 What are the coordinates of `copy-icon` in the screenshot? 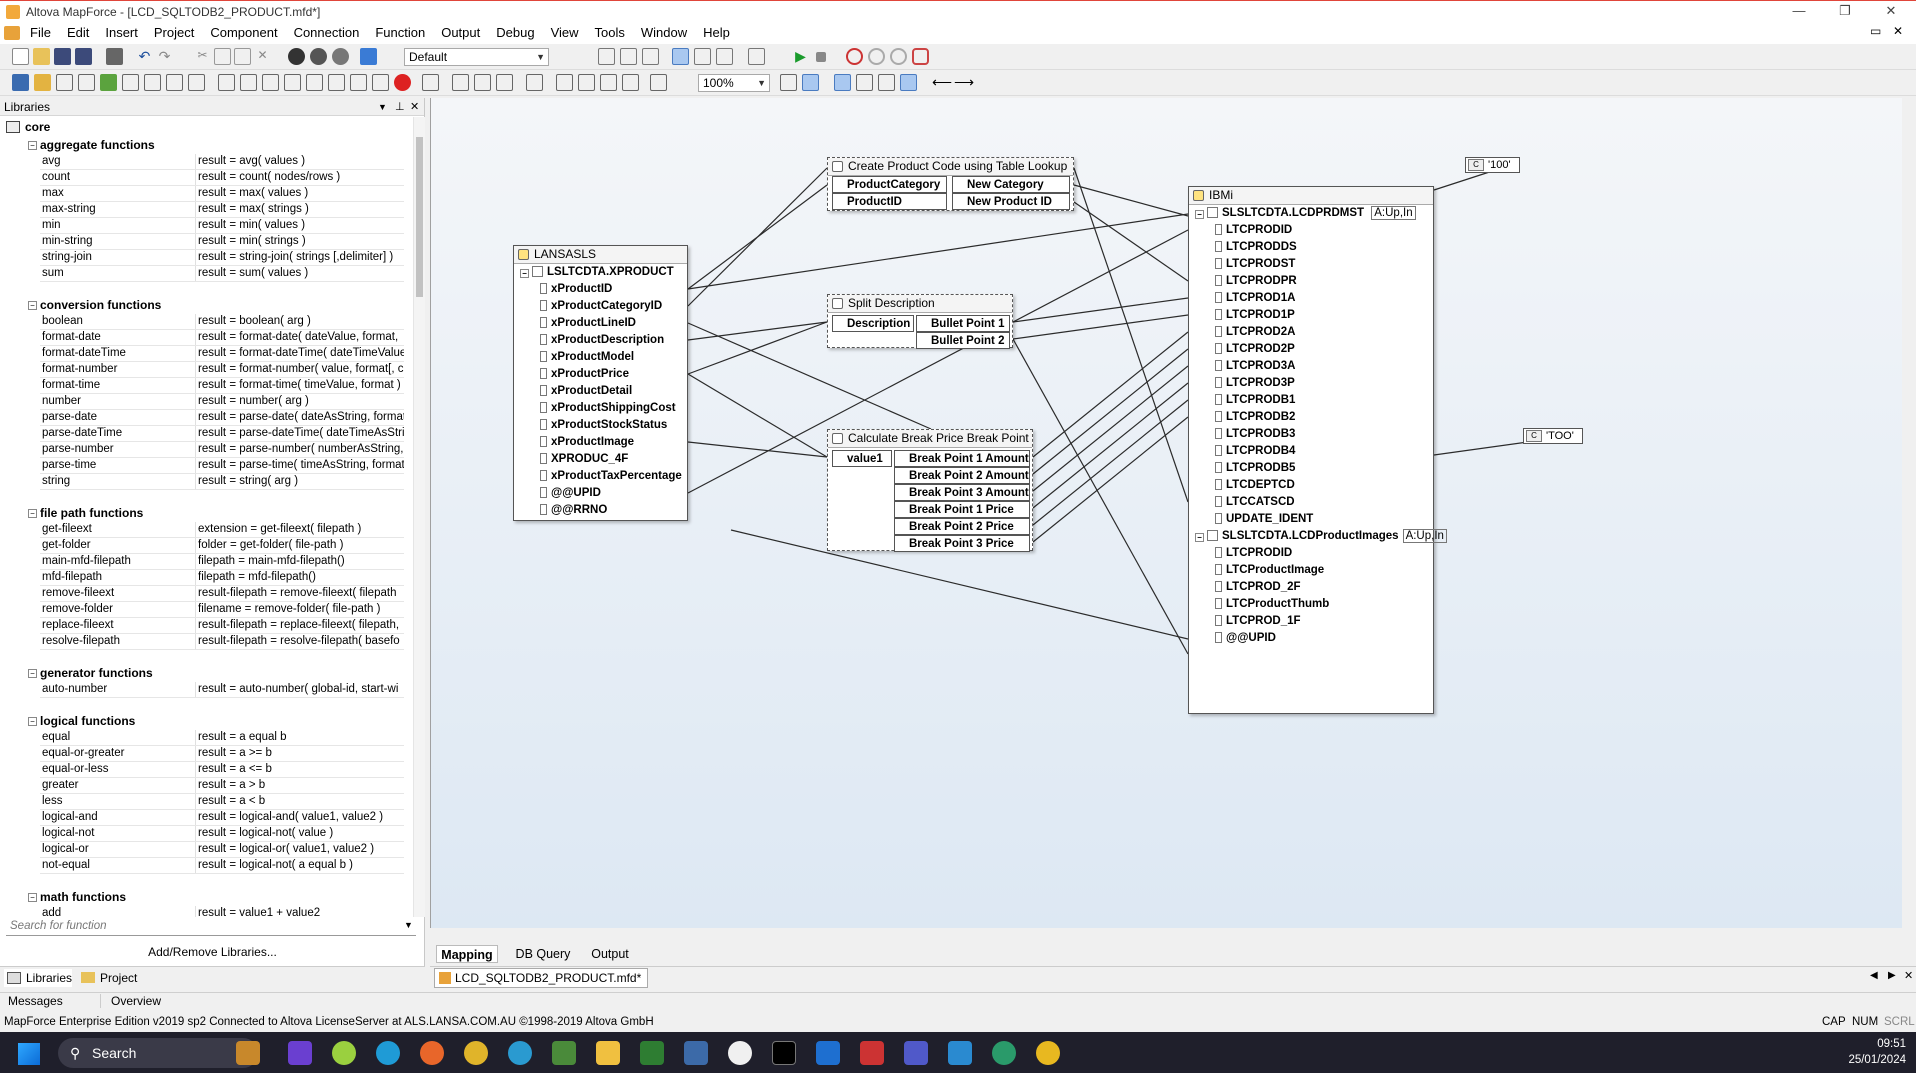 It's located at (222, 56).